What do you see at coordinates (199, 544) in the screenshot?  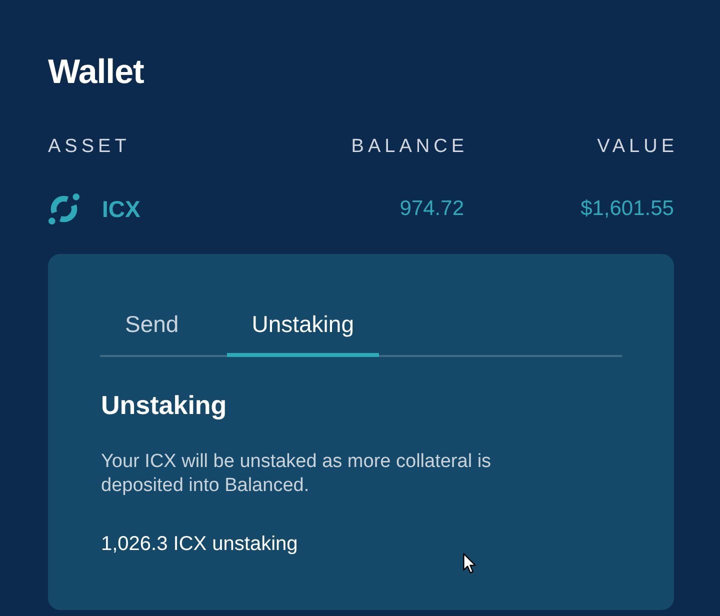 I see `unstaking-amount: 1,026.3 ICX unstaking` at bounding box center [199, 544].